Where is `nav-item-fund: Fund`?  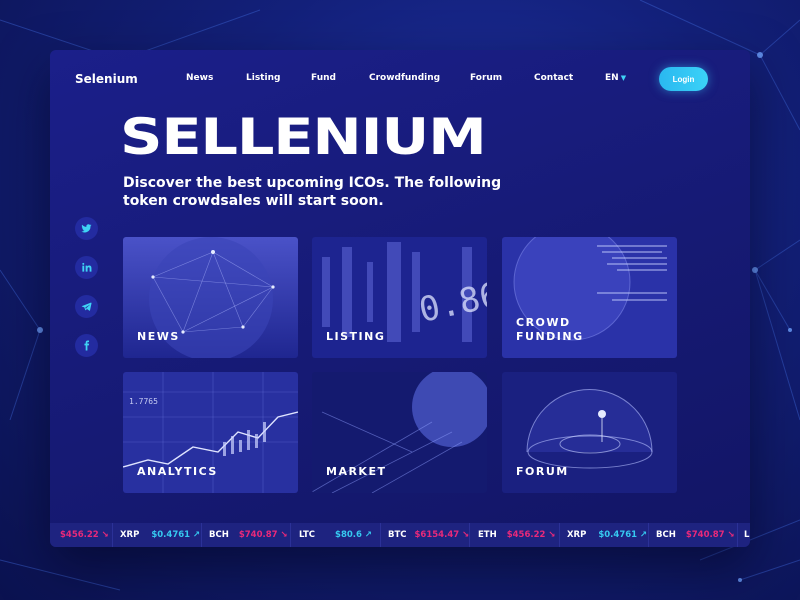
nav-item-fund: Fund is located at coordinates (323, 78).